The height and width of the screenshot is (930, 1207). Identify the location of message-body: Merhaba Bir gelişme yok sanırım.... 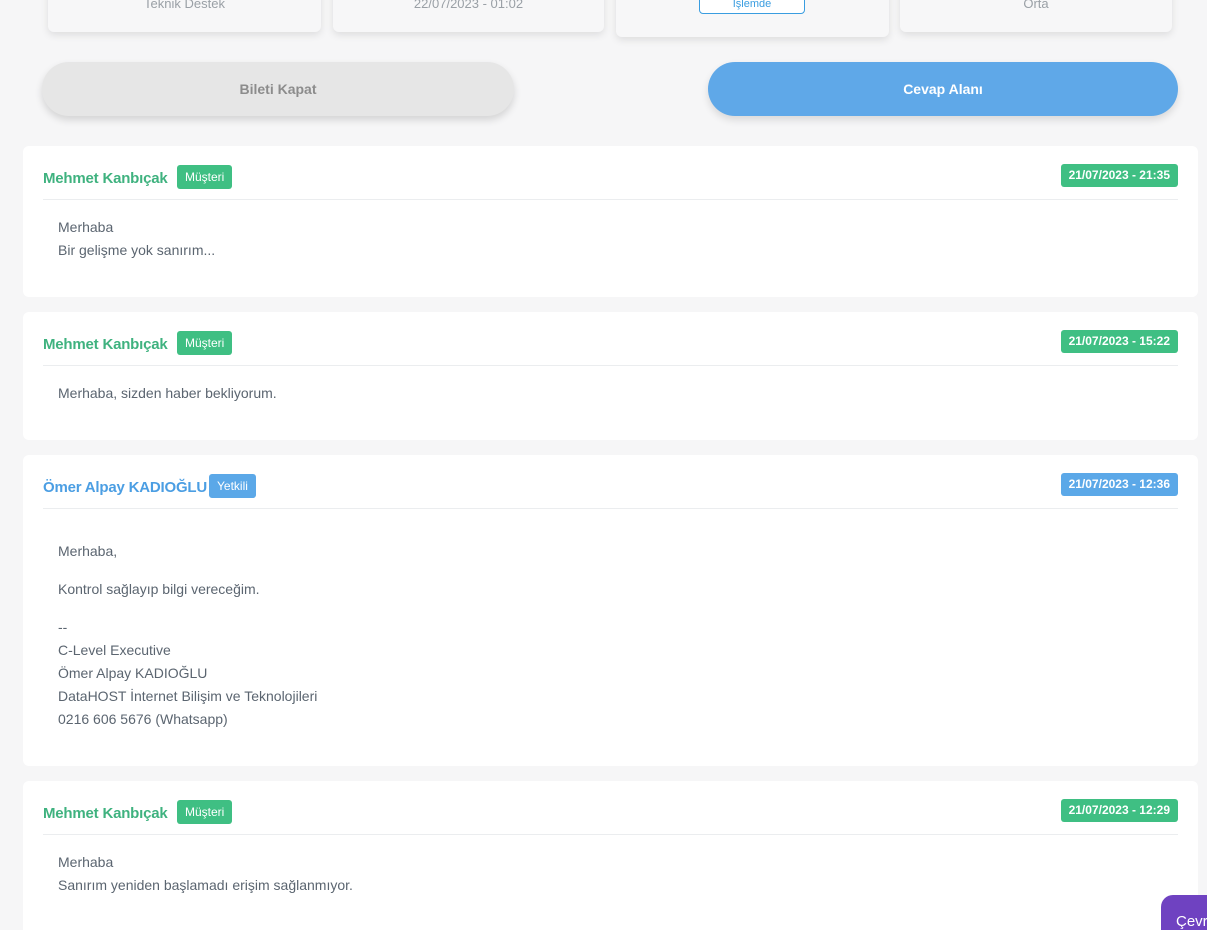
(136, 239).